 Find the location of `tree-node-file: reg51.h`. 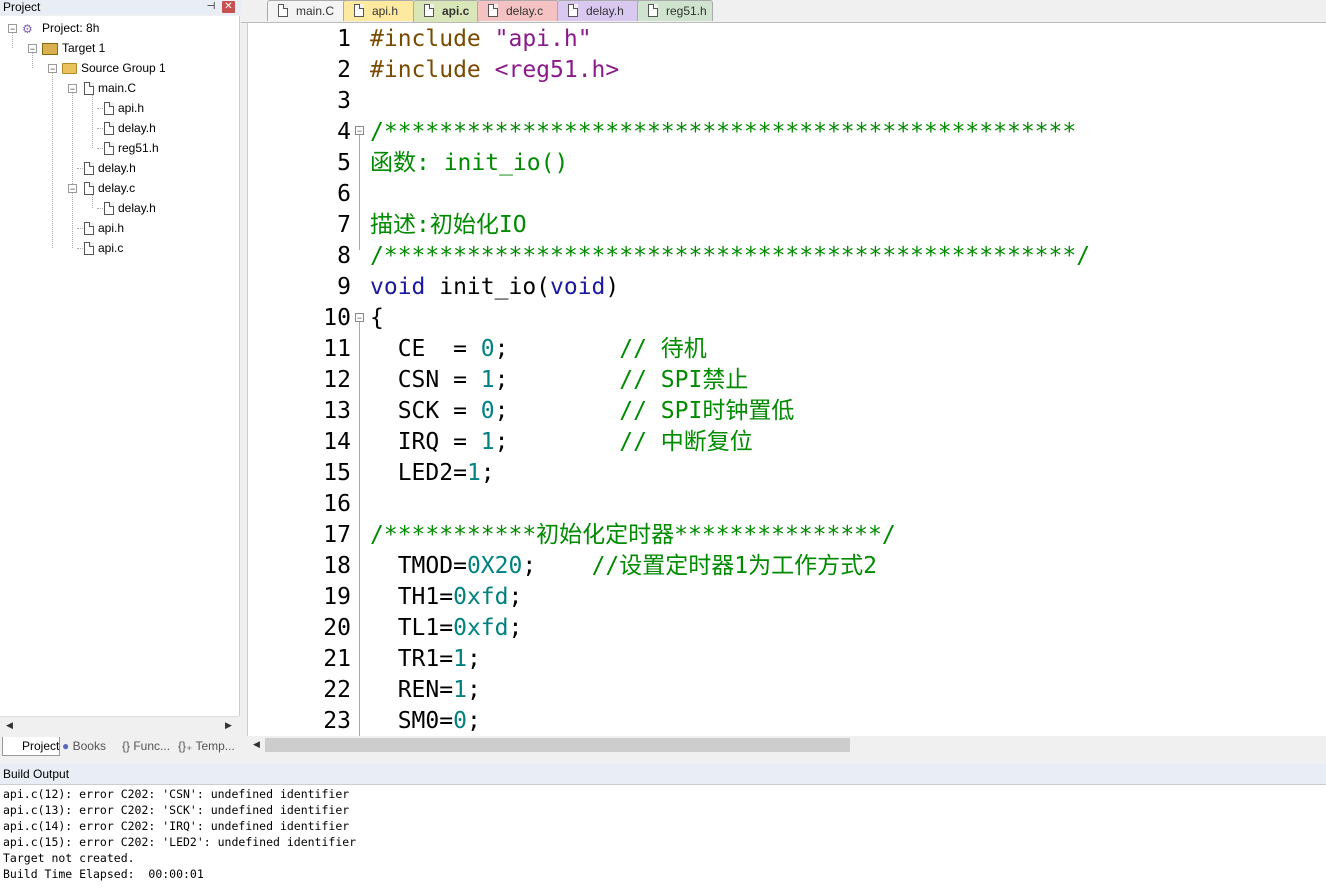

tree-node-file: reg51.h is located at coordinates (131, 148).